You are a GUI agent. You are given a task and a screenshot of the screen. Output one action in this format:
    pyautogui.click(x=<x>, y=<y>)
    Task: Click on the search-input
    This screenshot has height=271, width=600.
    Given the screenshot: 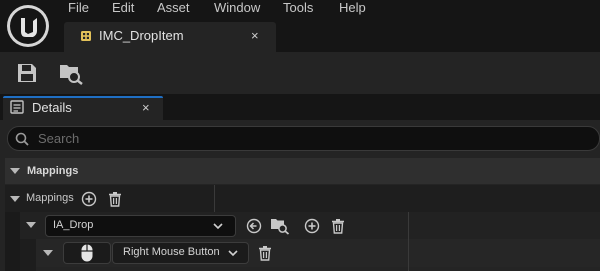 What is the action you would take?
    pyautogui.click(x=298, y=138)
    